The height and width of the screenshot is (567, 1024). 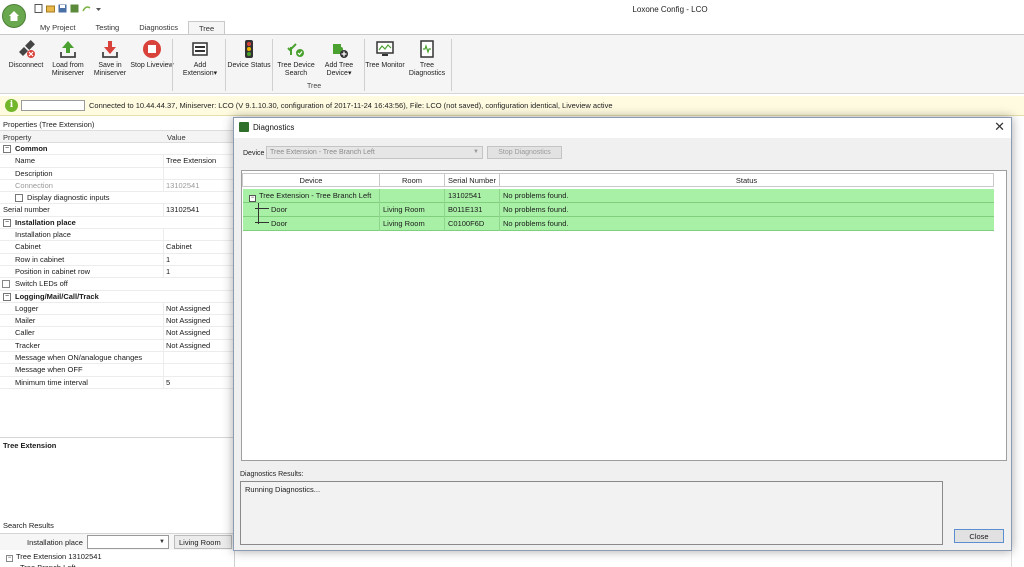 I want to click on property-row-name: Name Tree Extension, so click(x=117, y=161).